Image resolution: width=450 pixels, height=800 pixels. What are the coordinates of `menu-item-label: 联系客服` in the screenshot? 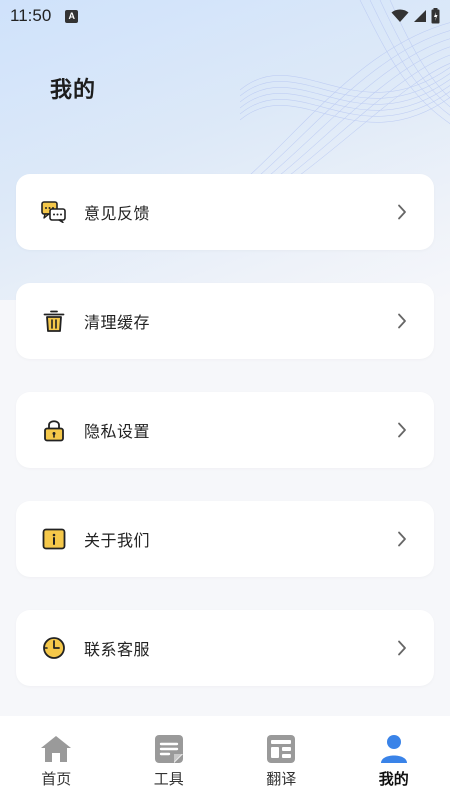 It's located at (117, 649).